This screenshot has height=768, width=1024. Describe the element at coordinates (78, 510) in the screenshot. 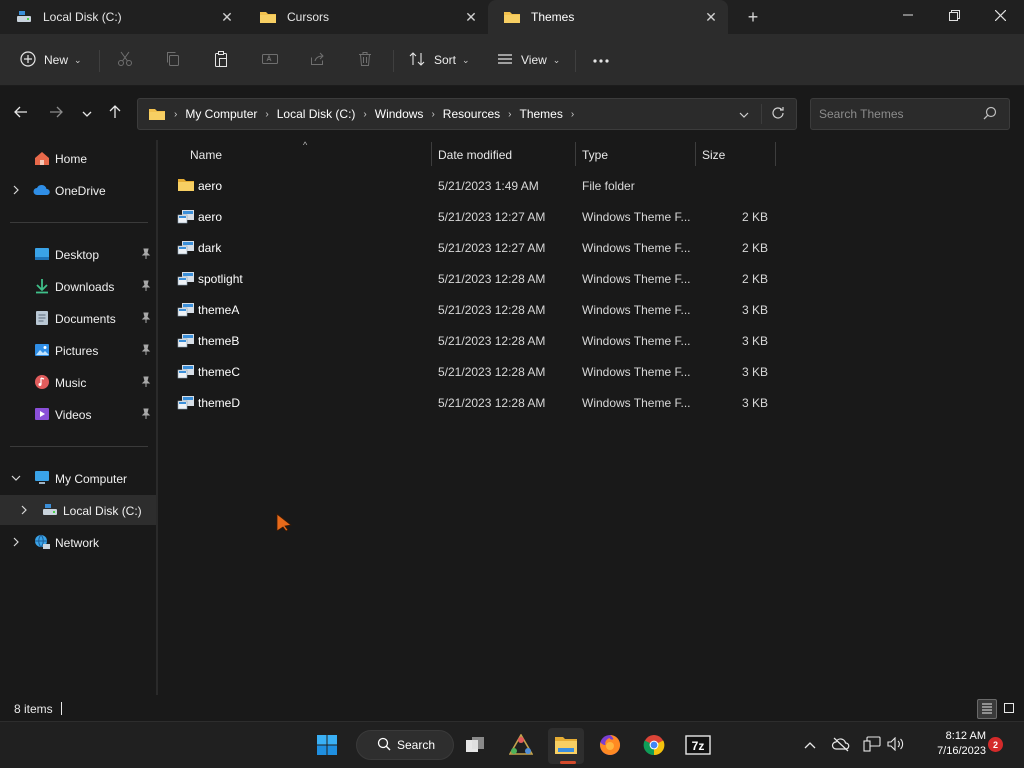

I see `sidebar-item-local-disk: Local Disk (C:)` at that location.